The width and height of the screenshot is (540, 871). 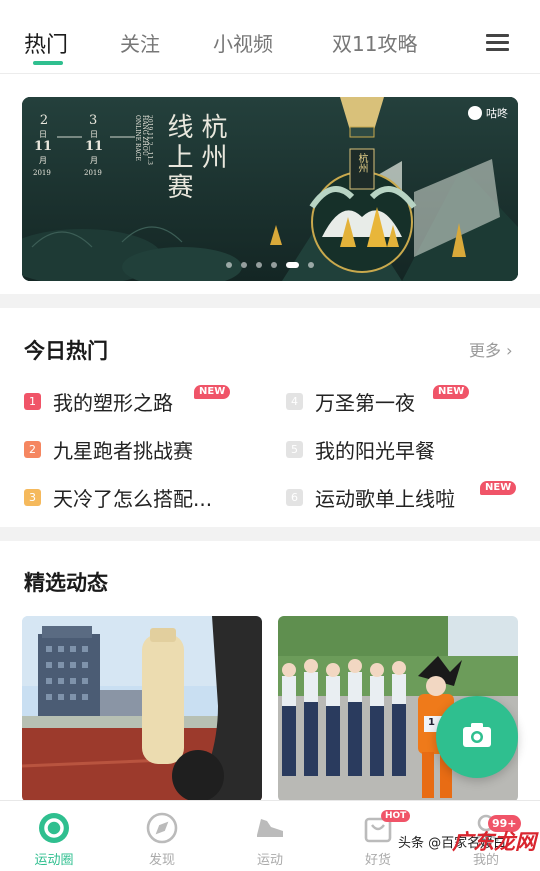 I want to click on sport-circle-icon, so click(x=54, y=828).